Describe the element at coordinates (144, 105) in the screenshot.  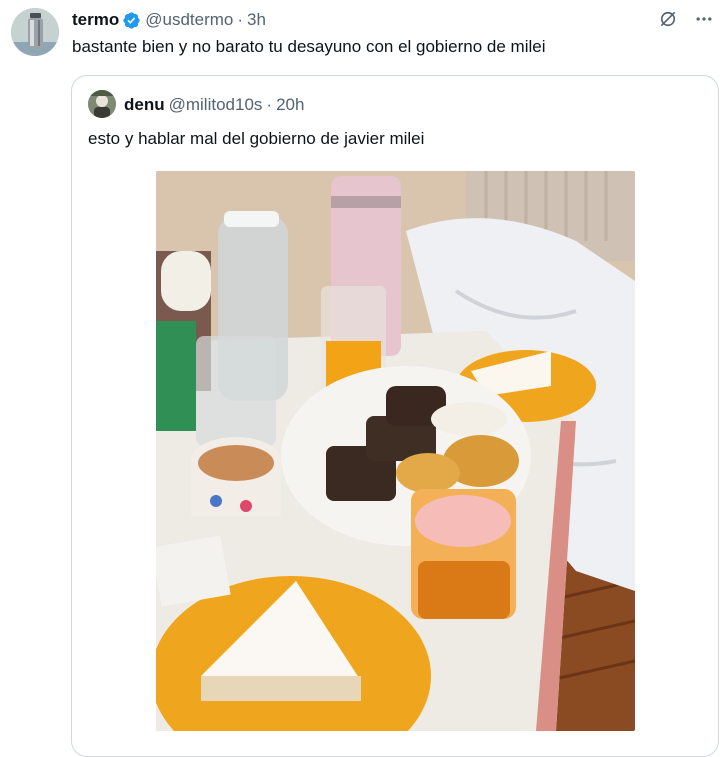
I see `quoted-display-name: denu` at that location.